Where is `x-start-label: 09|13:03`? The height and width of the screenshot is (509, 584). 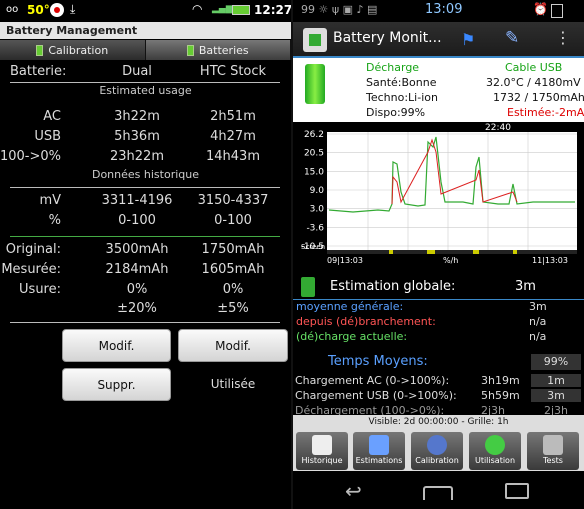 x-start-label: 09|13:03 is located at coordinates (345, 260).